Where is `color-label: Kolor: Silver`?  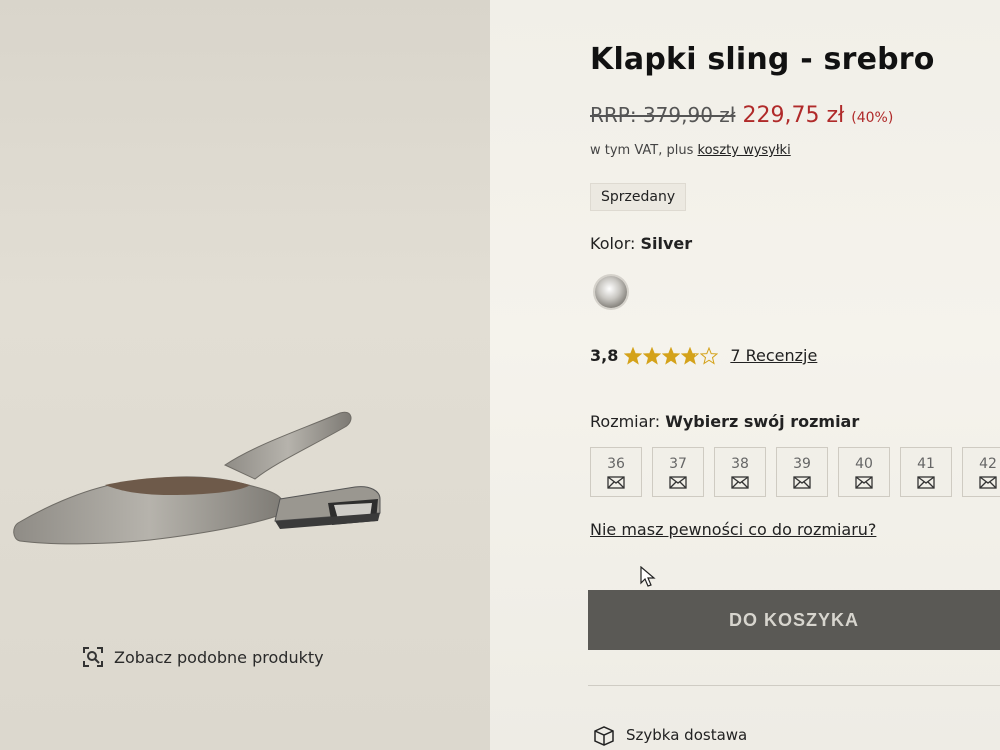 color-label: Kolor: Silver is located at coordinates (641, 243).